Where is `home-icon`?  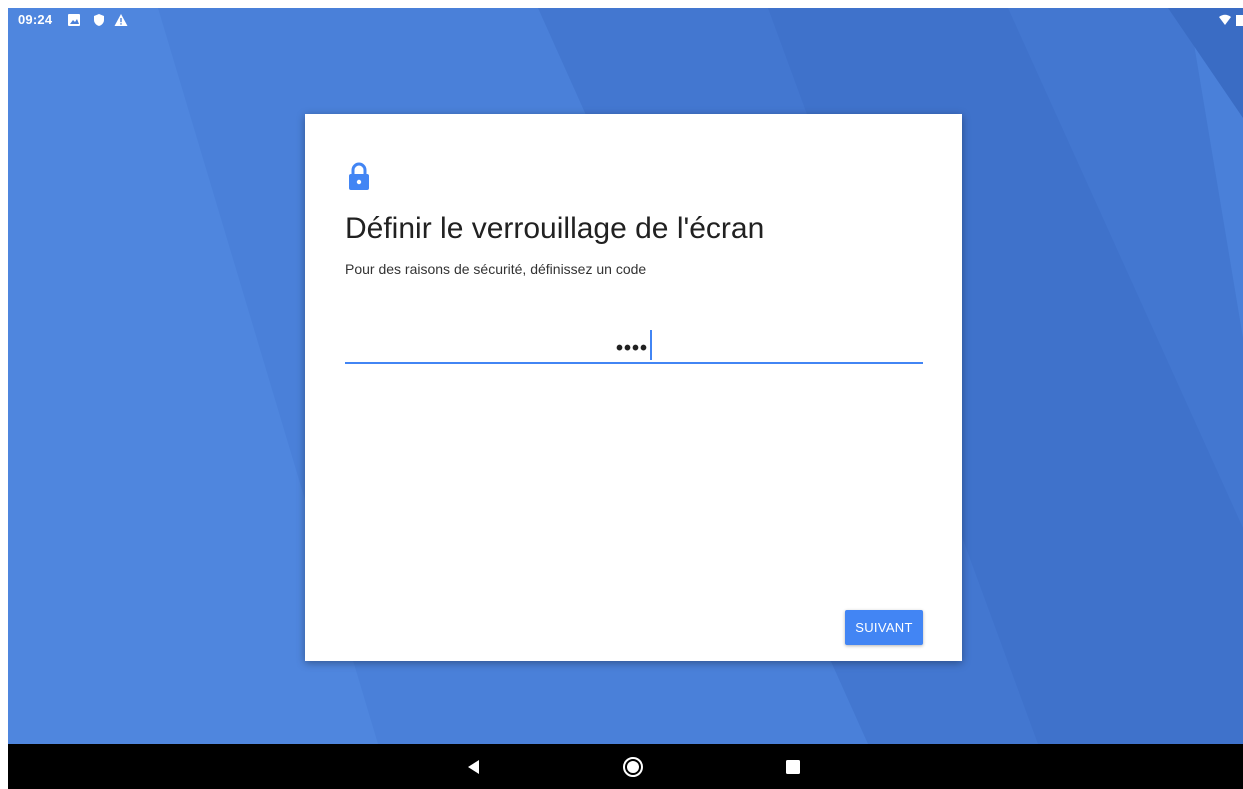 home-icon is located at coordinates (633, 767).